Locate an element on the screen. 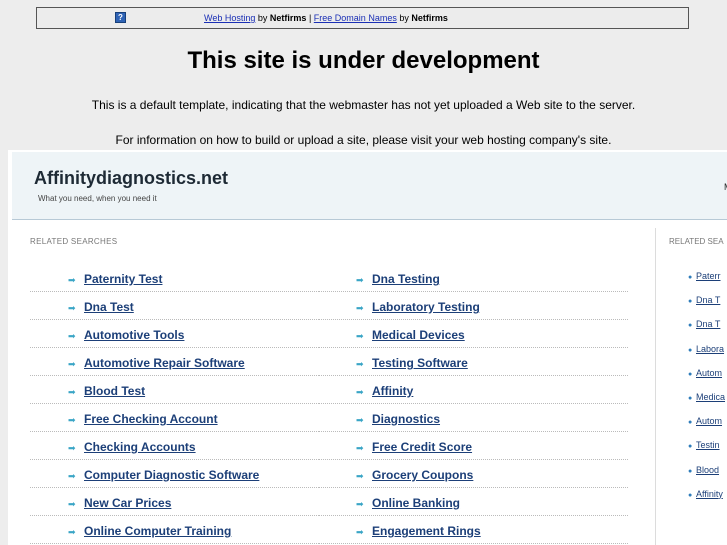 This screenshot has width=727, height=545. related-search-link: Checking Accounts is located at coordinates (140, 447).